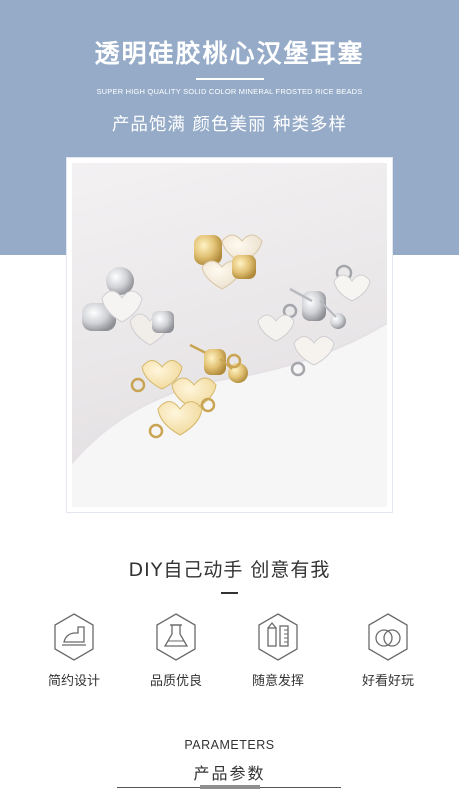 The image size is (459, 800). Describe the element at coordinates (229, 125) in the screenshot. I see `tagline: 产品饱满 颜色美丽 种类多样` at that location.